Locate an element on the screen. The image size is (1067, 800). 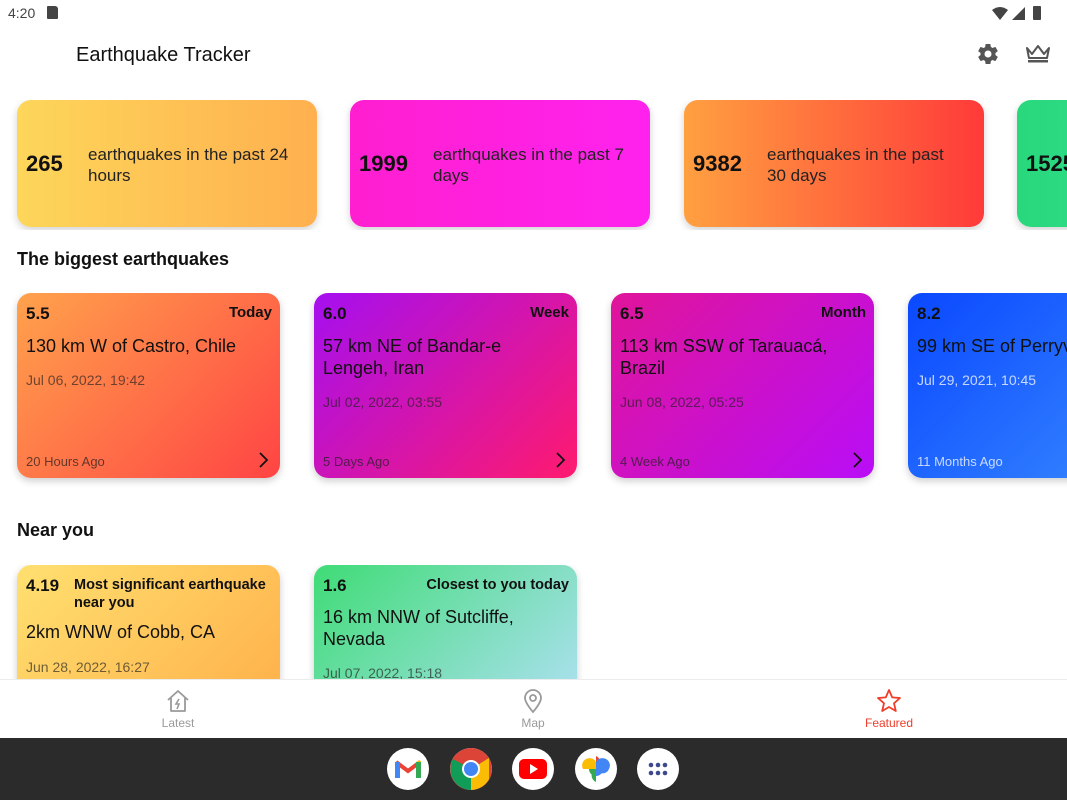
nav-map: Map is located at coordinates (533, 709).